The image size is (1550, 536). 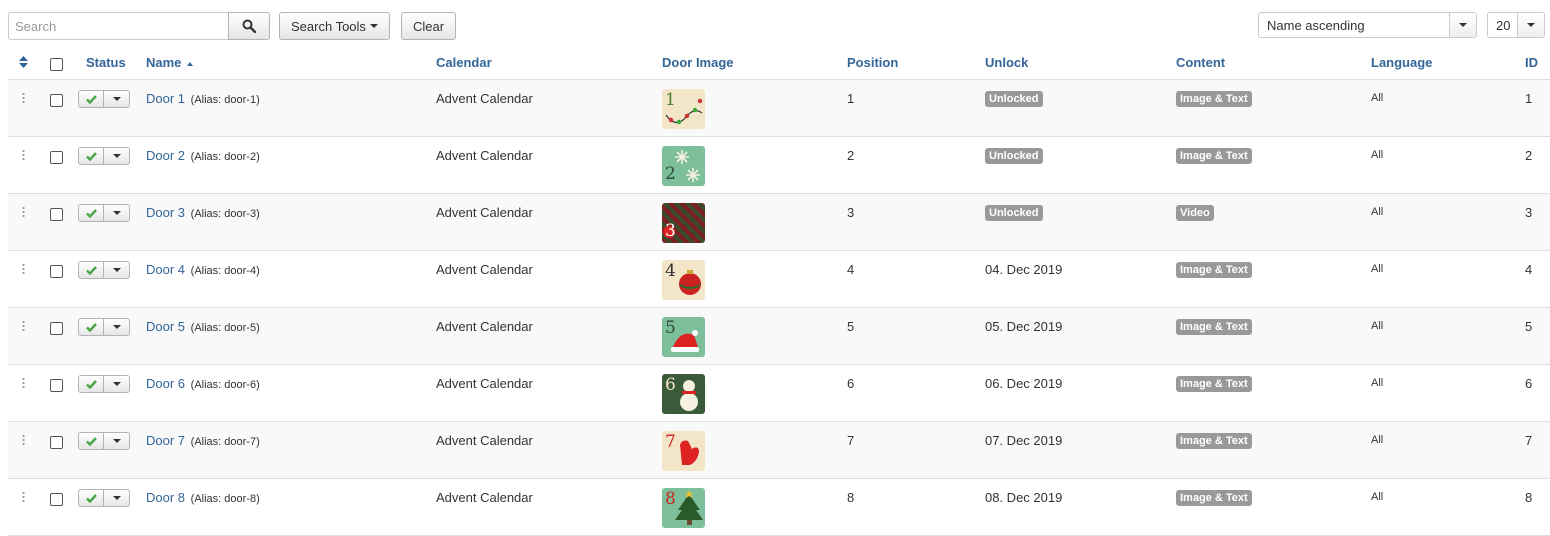 I want to click on door-alias: (Alias: door-2), so click(x=225, y=157).